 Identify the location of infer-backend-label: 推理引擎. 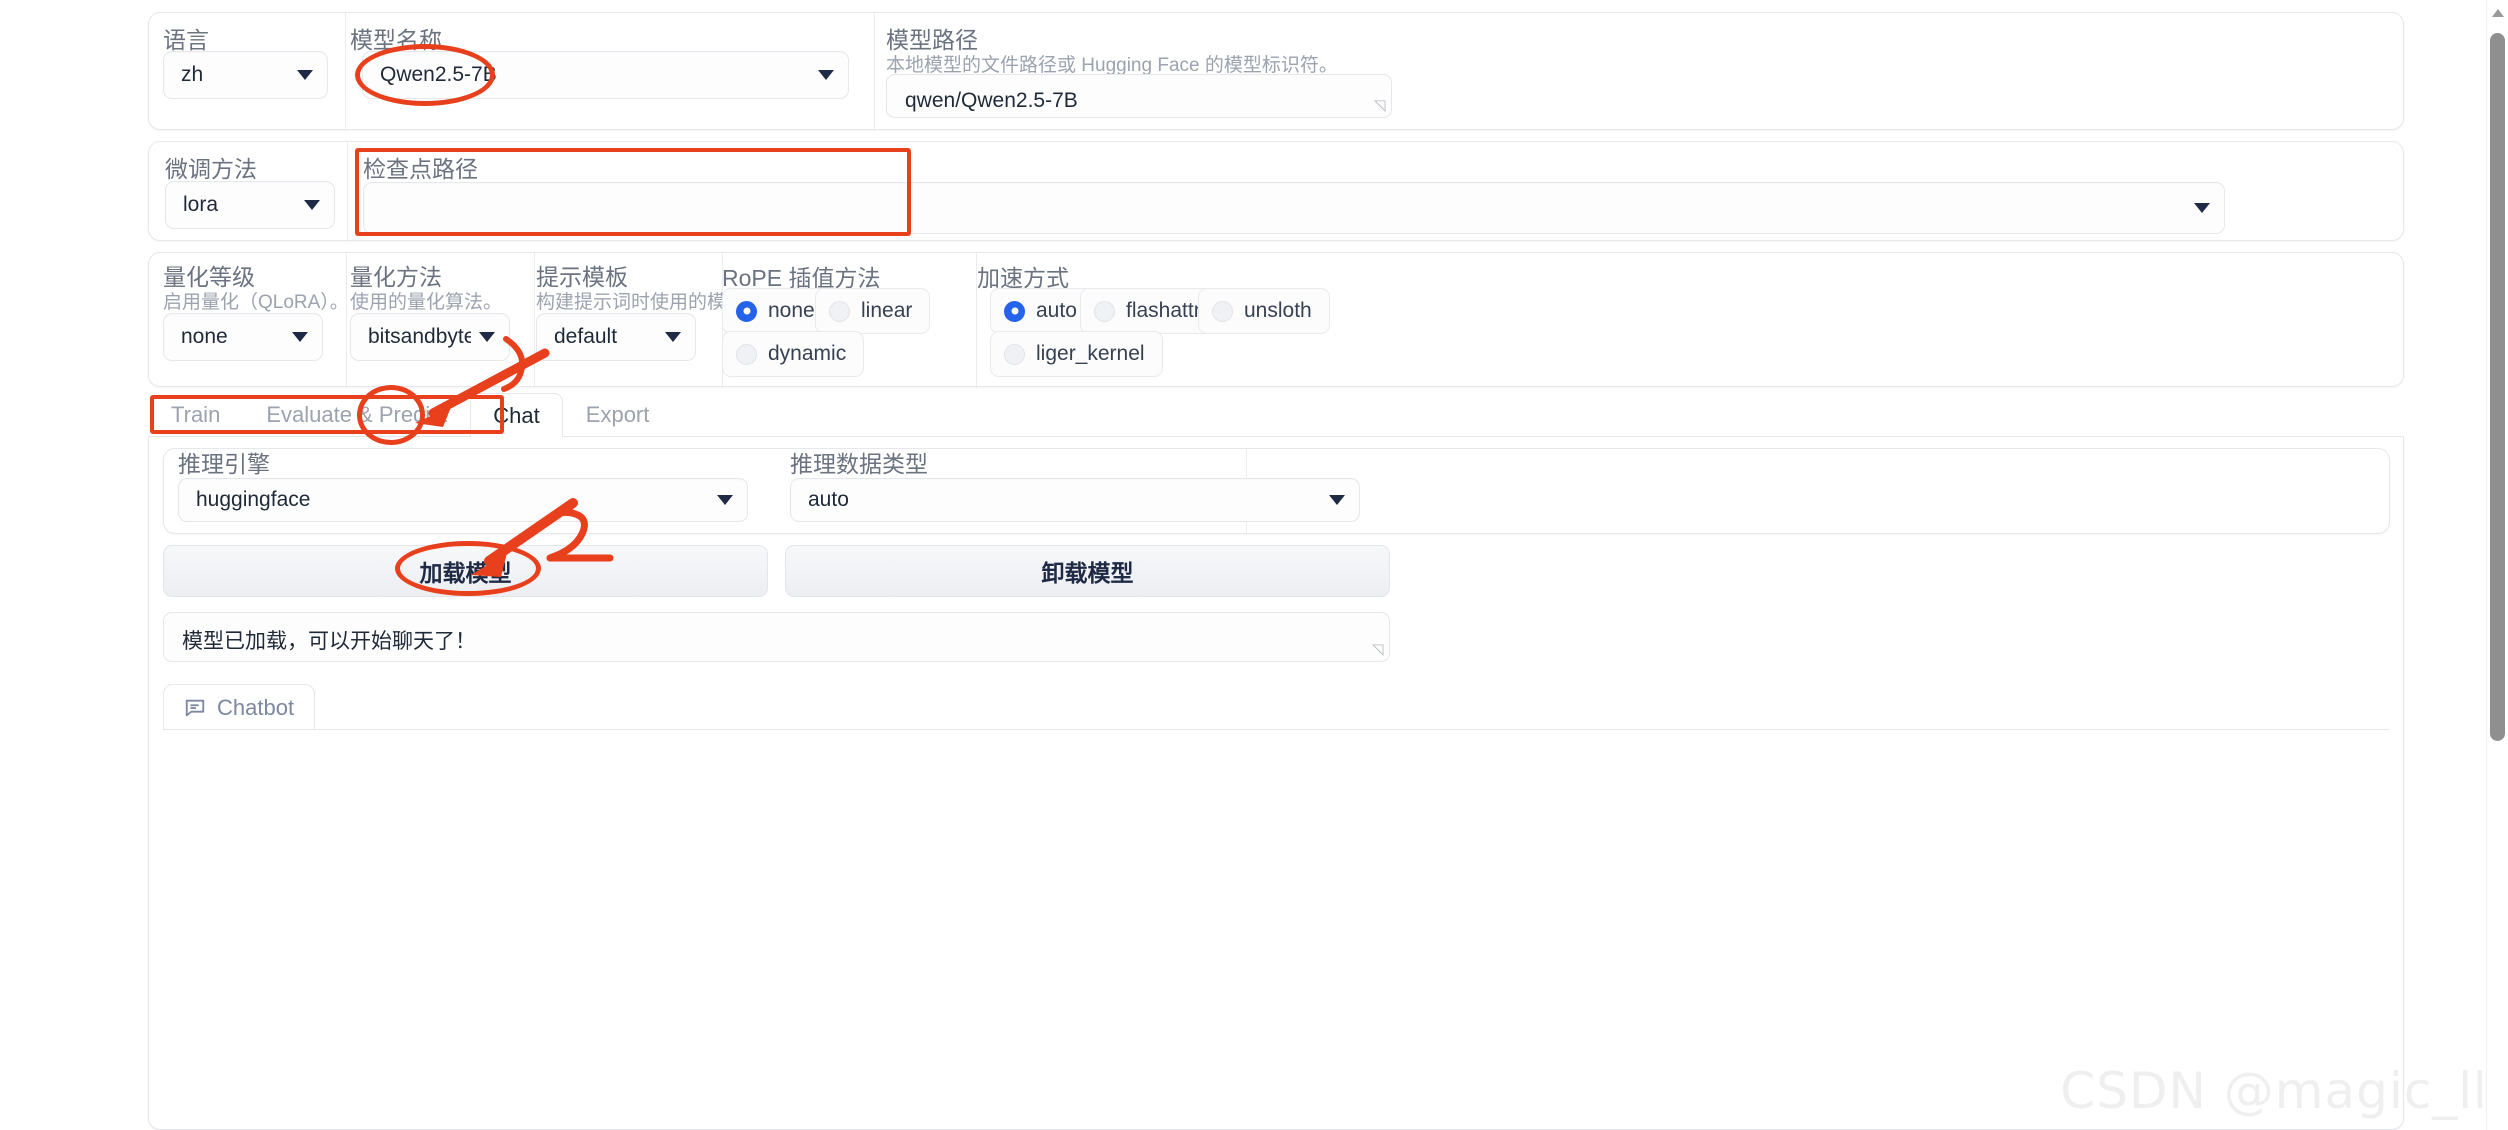
(224, 464).